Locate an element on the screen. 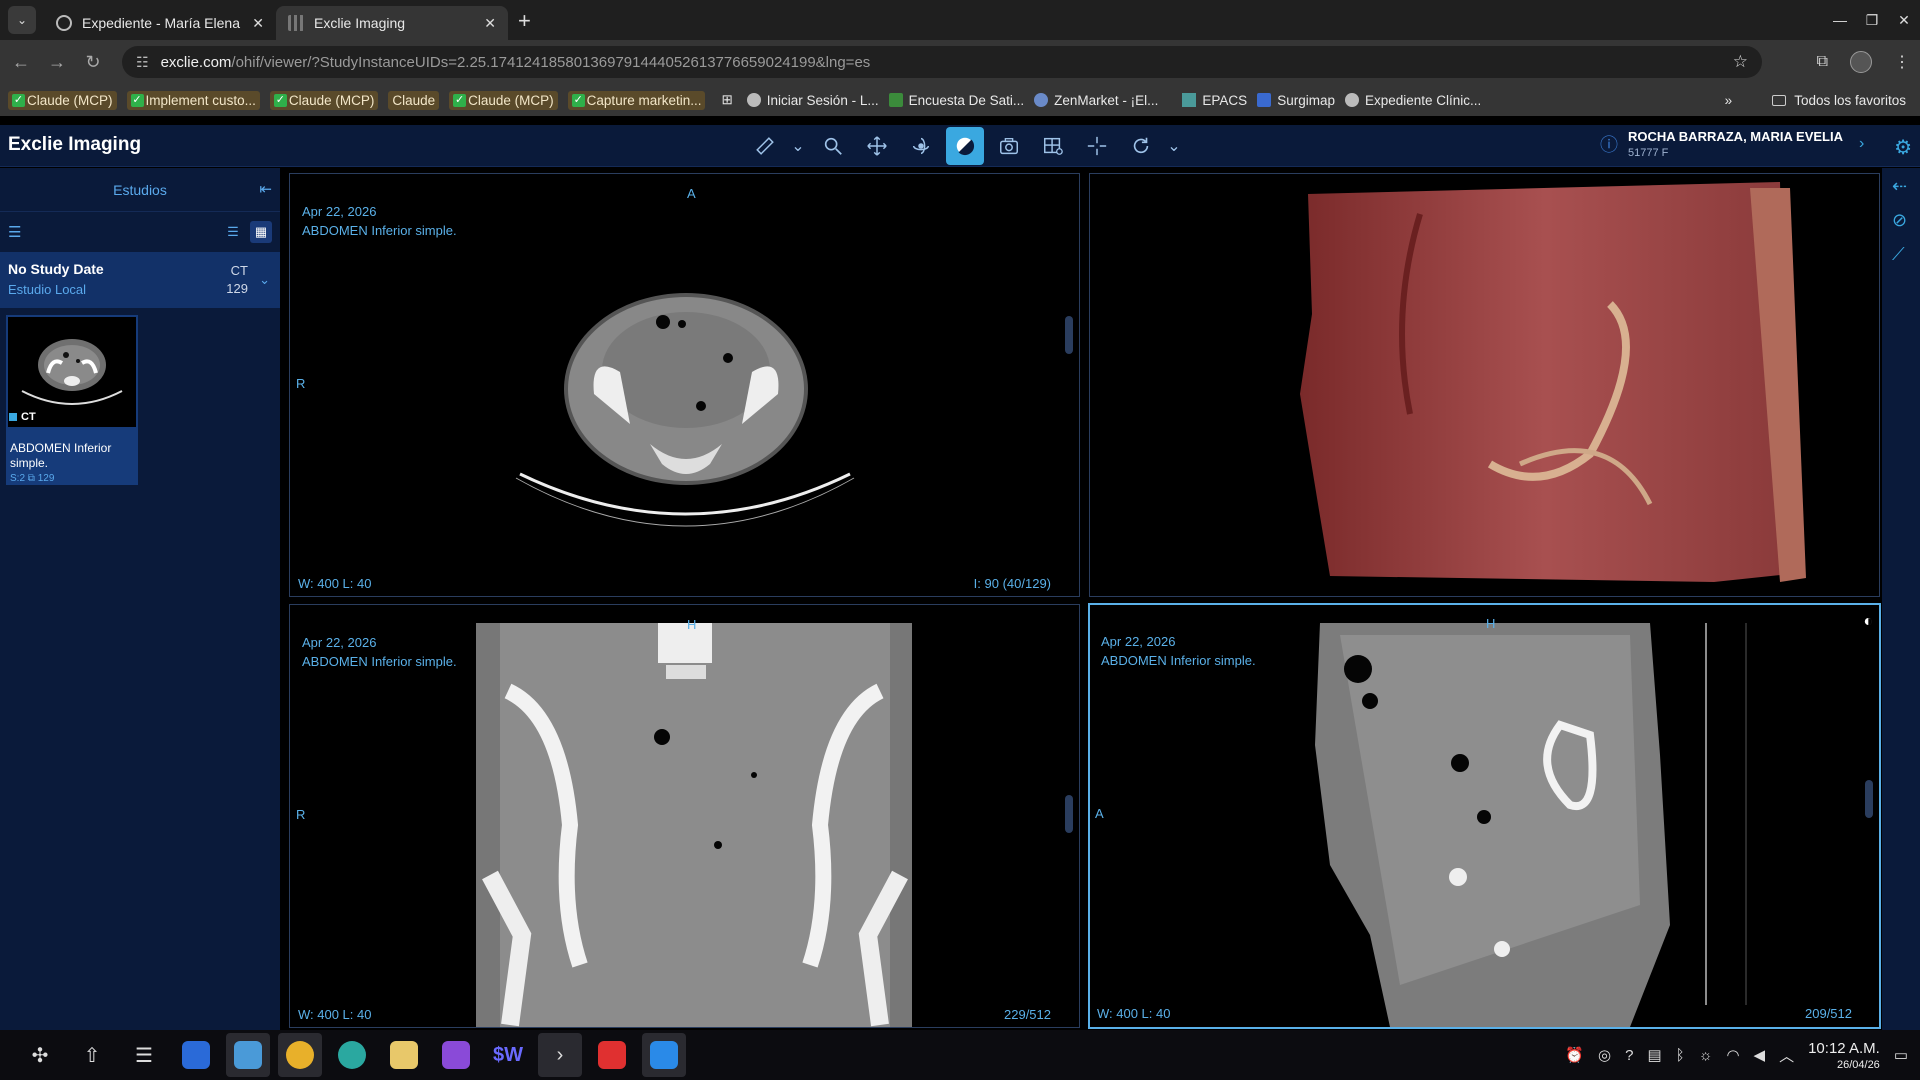 Image resolution: width=1920 pixels, height=1080 pixels. settings-gear-icon: ⚙ is located at coordinates (1903, 147).